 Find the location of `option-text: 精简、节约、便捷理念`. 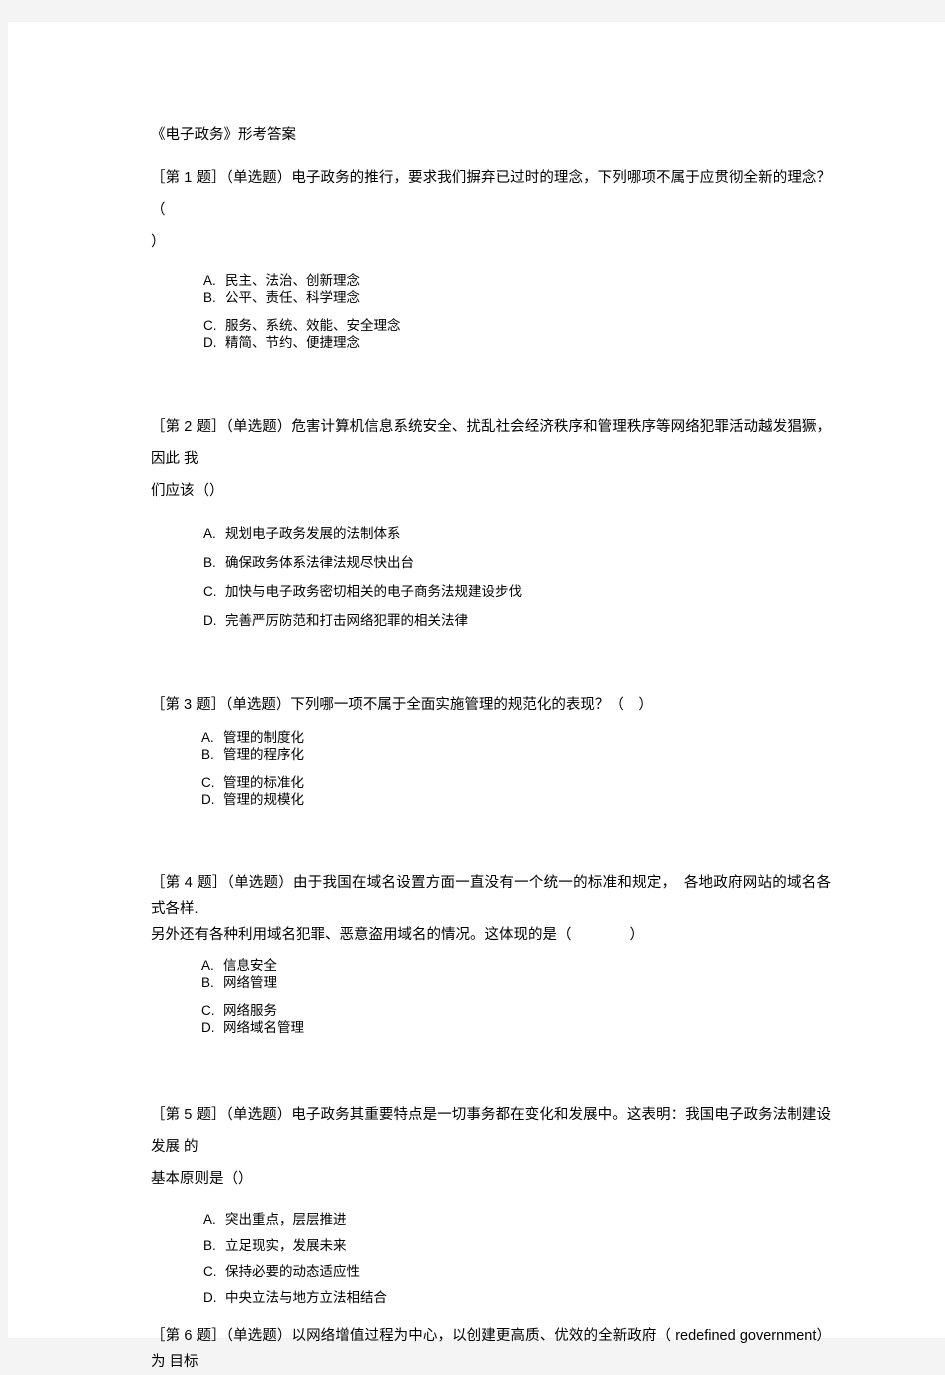

option-text: 精简、节约、便捷理念 is located at coordinates (292, 342).